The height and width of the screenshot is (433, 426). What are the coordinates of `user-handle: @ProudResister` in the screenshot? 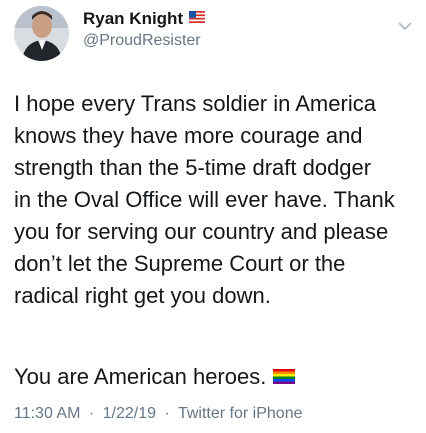 It's located at (142, 41).